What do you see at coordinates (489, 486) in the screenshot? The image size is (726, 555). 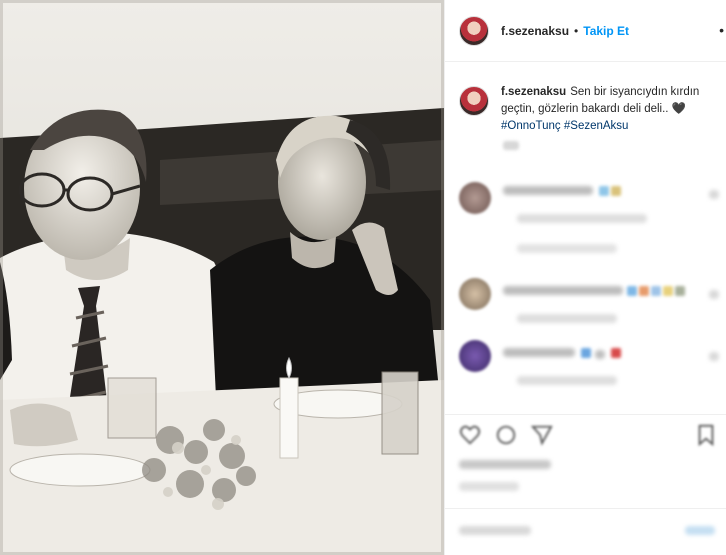 I see `post-date-blurred` at bounding box center [489, 486].